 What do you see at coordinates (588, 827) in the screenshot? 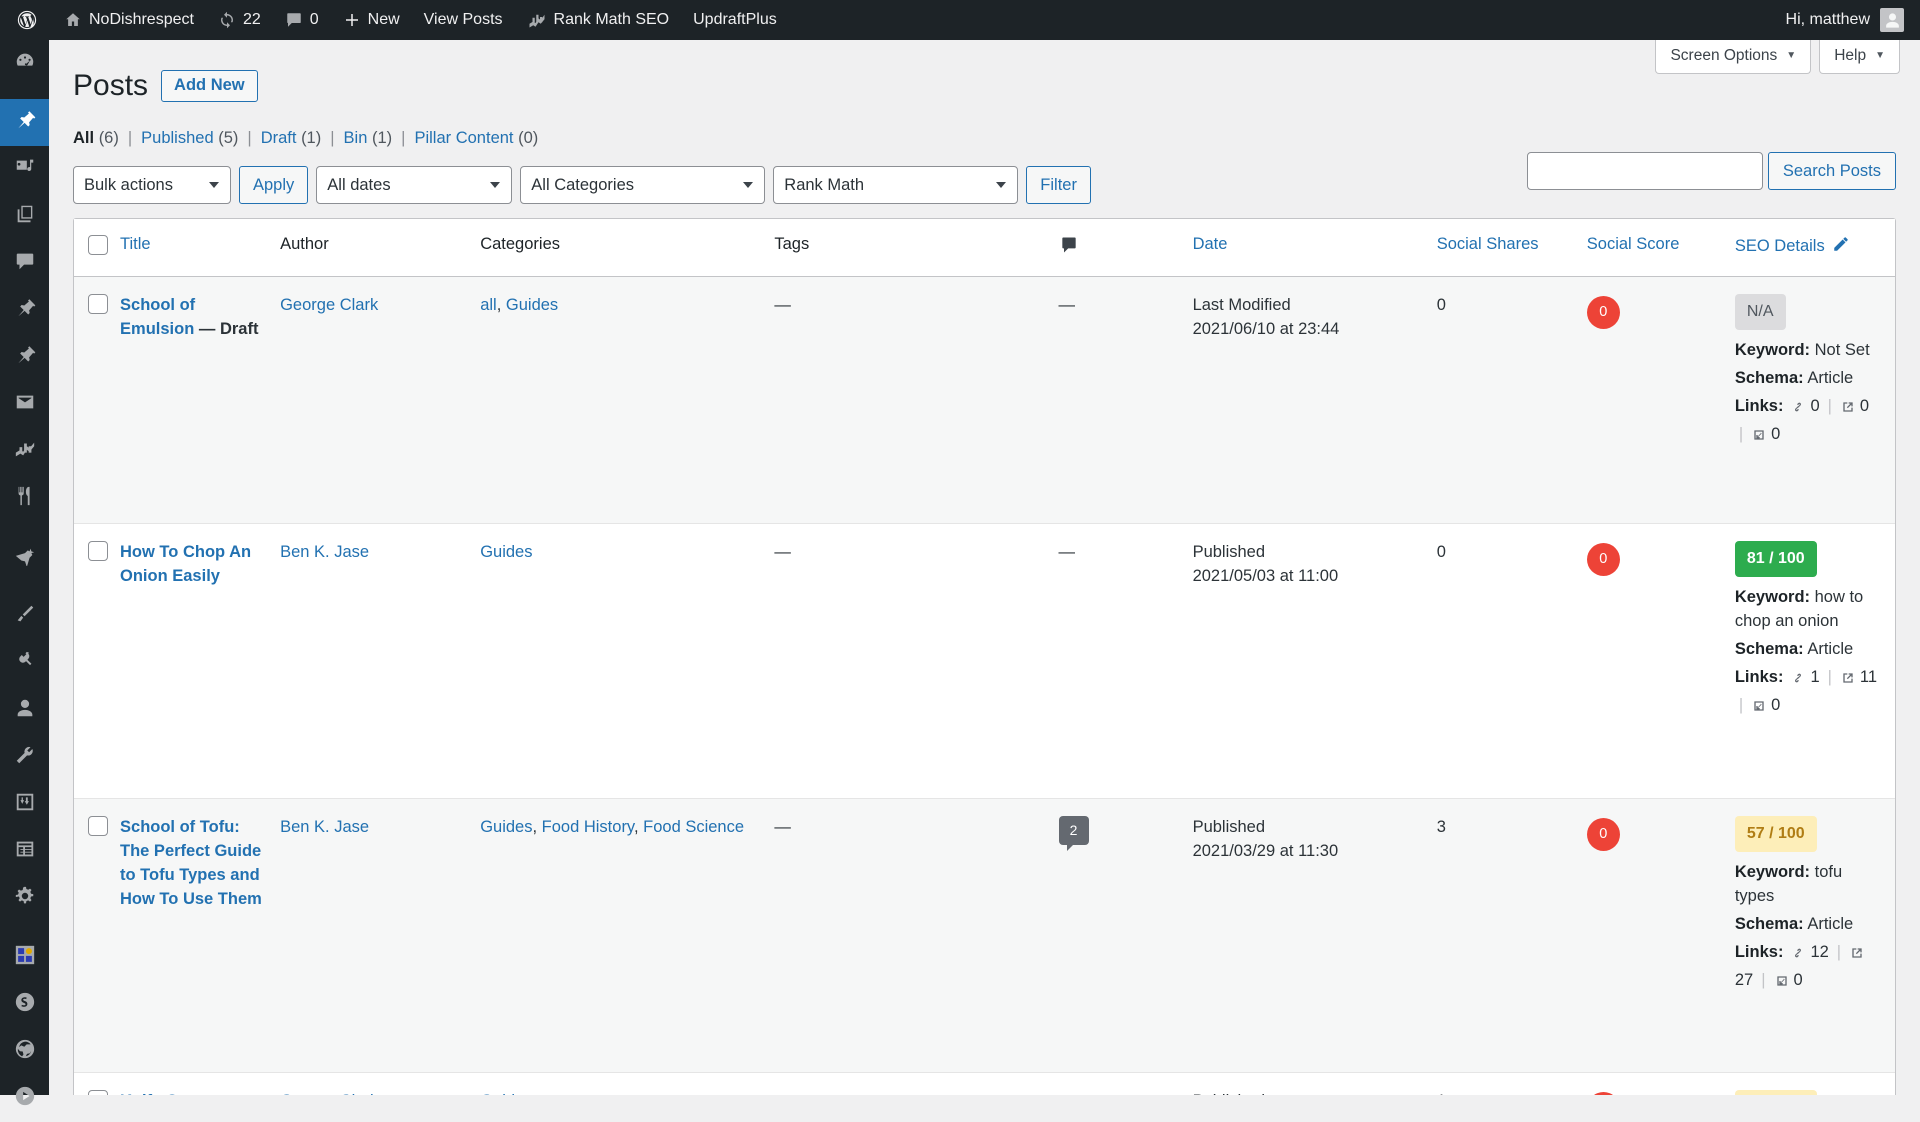
I see `category-link: Food History` at bounding box center [588, 827].